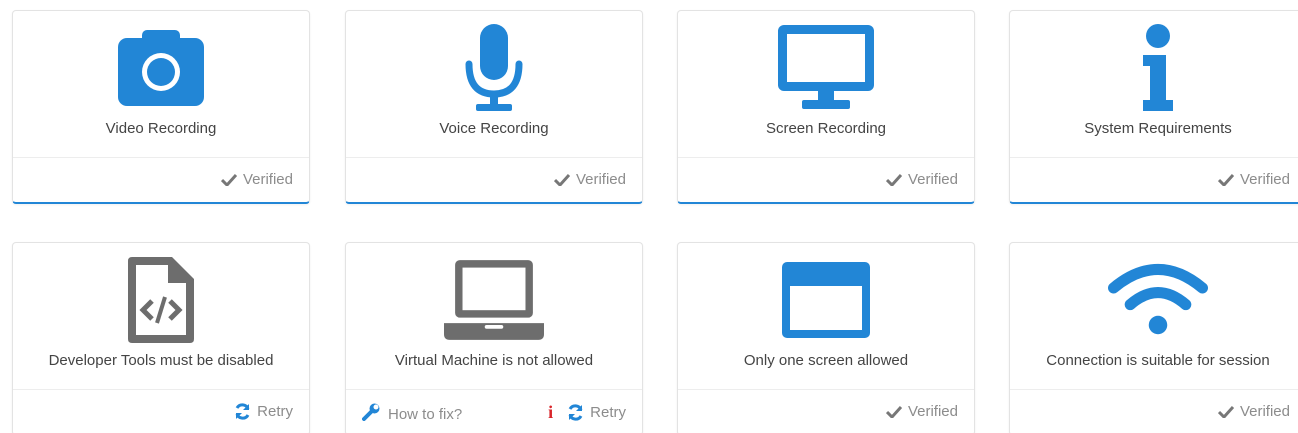 Image resolution: width=1298 pixels, height=433 pixels. I want to click on how-to-fix-label: How to fix?, so click(425, 414).